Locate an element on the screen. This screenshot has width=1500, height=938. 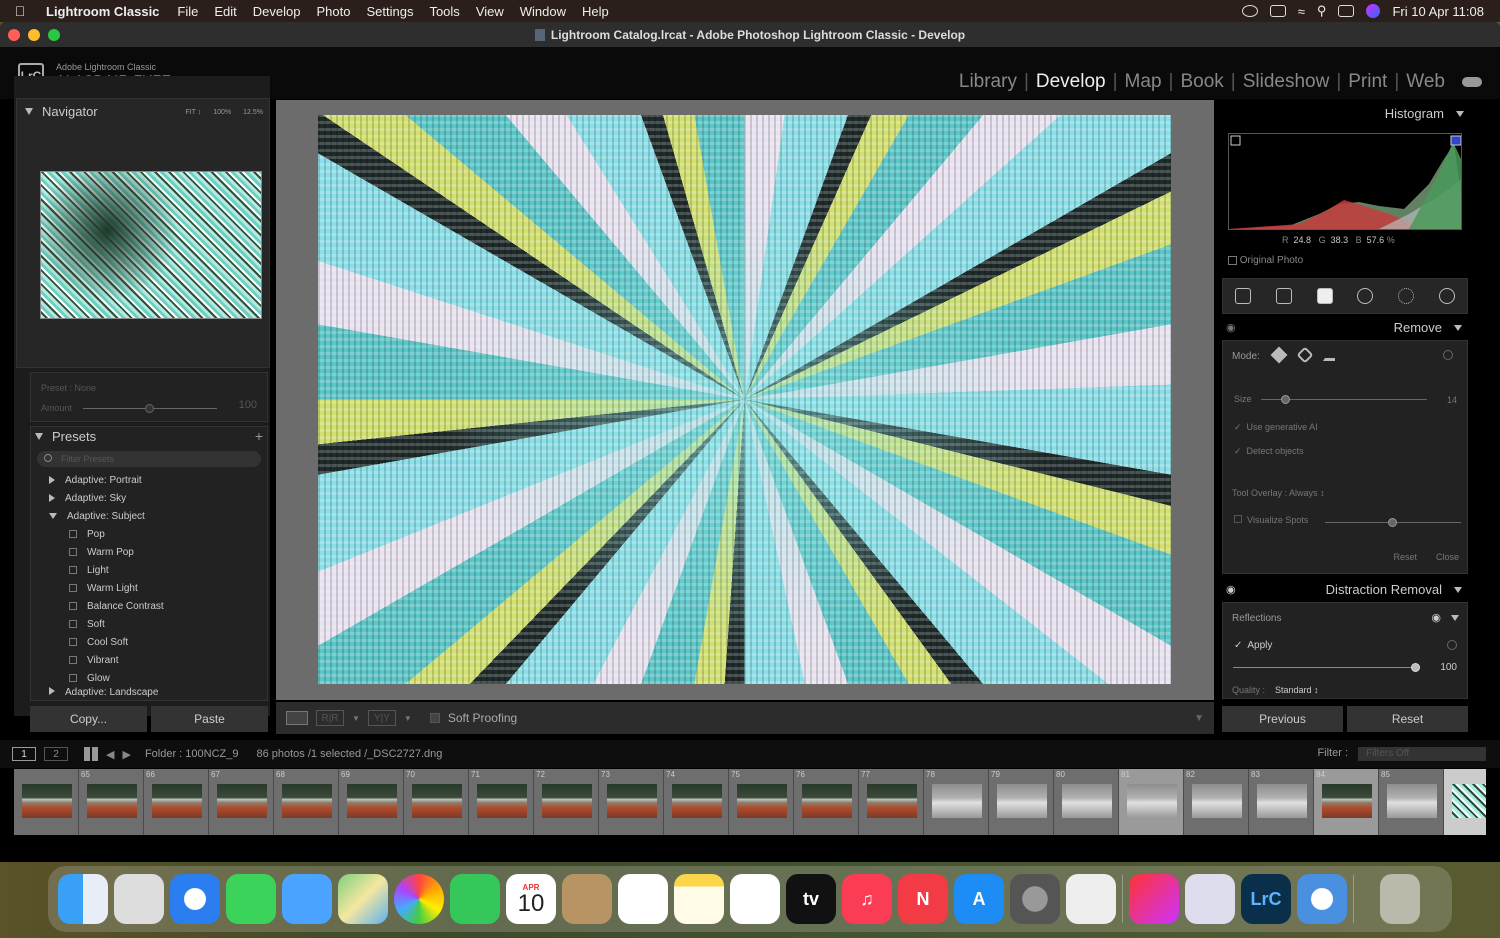
red-eye-icon is located at coordinates (1365, 296).